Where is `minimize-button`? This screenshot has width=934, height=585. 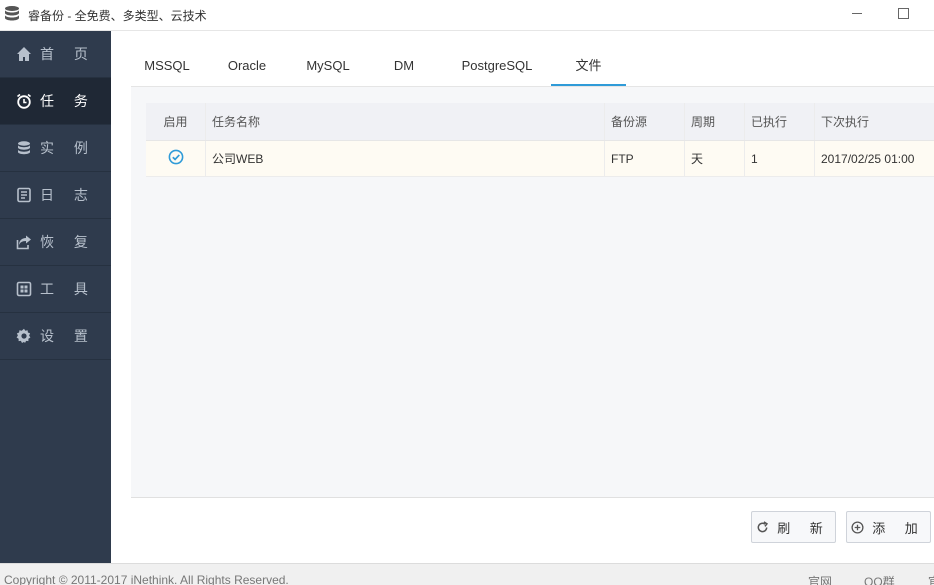
minimize-button is located at coordinates (857, 13).